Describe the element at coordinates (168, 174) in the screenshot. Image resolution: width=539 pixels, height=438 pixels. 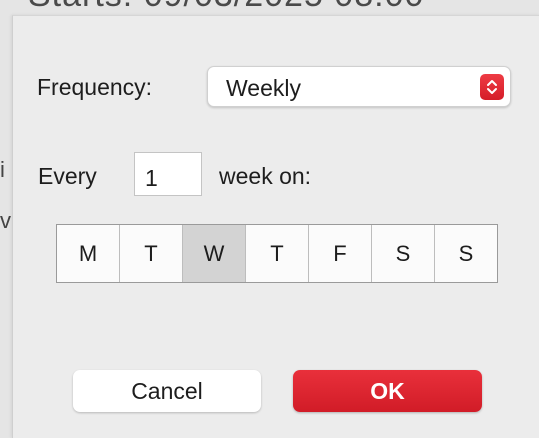
I see `interval-field` at that location.